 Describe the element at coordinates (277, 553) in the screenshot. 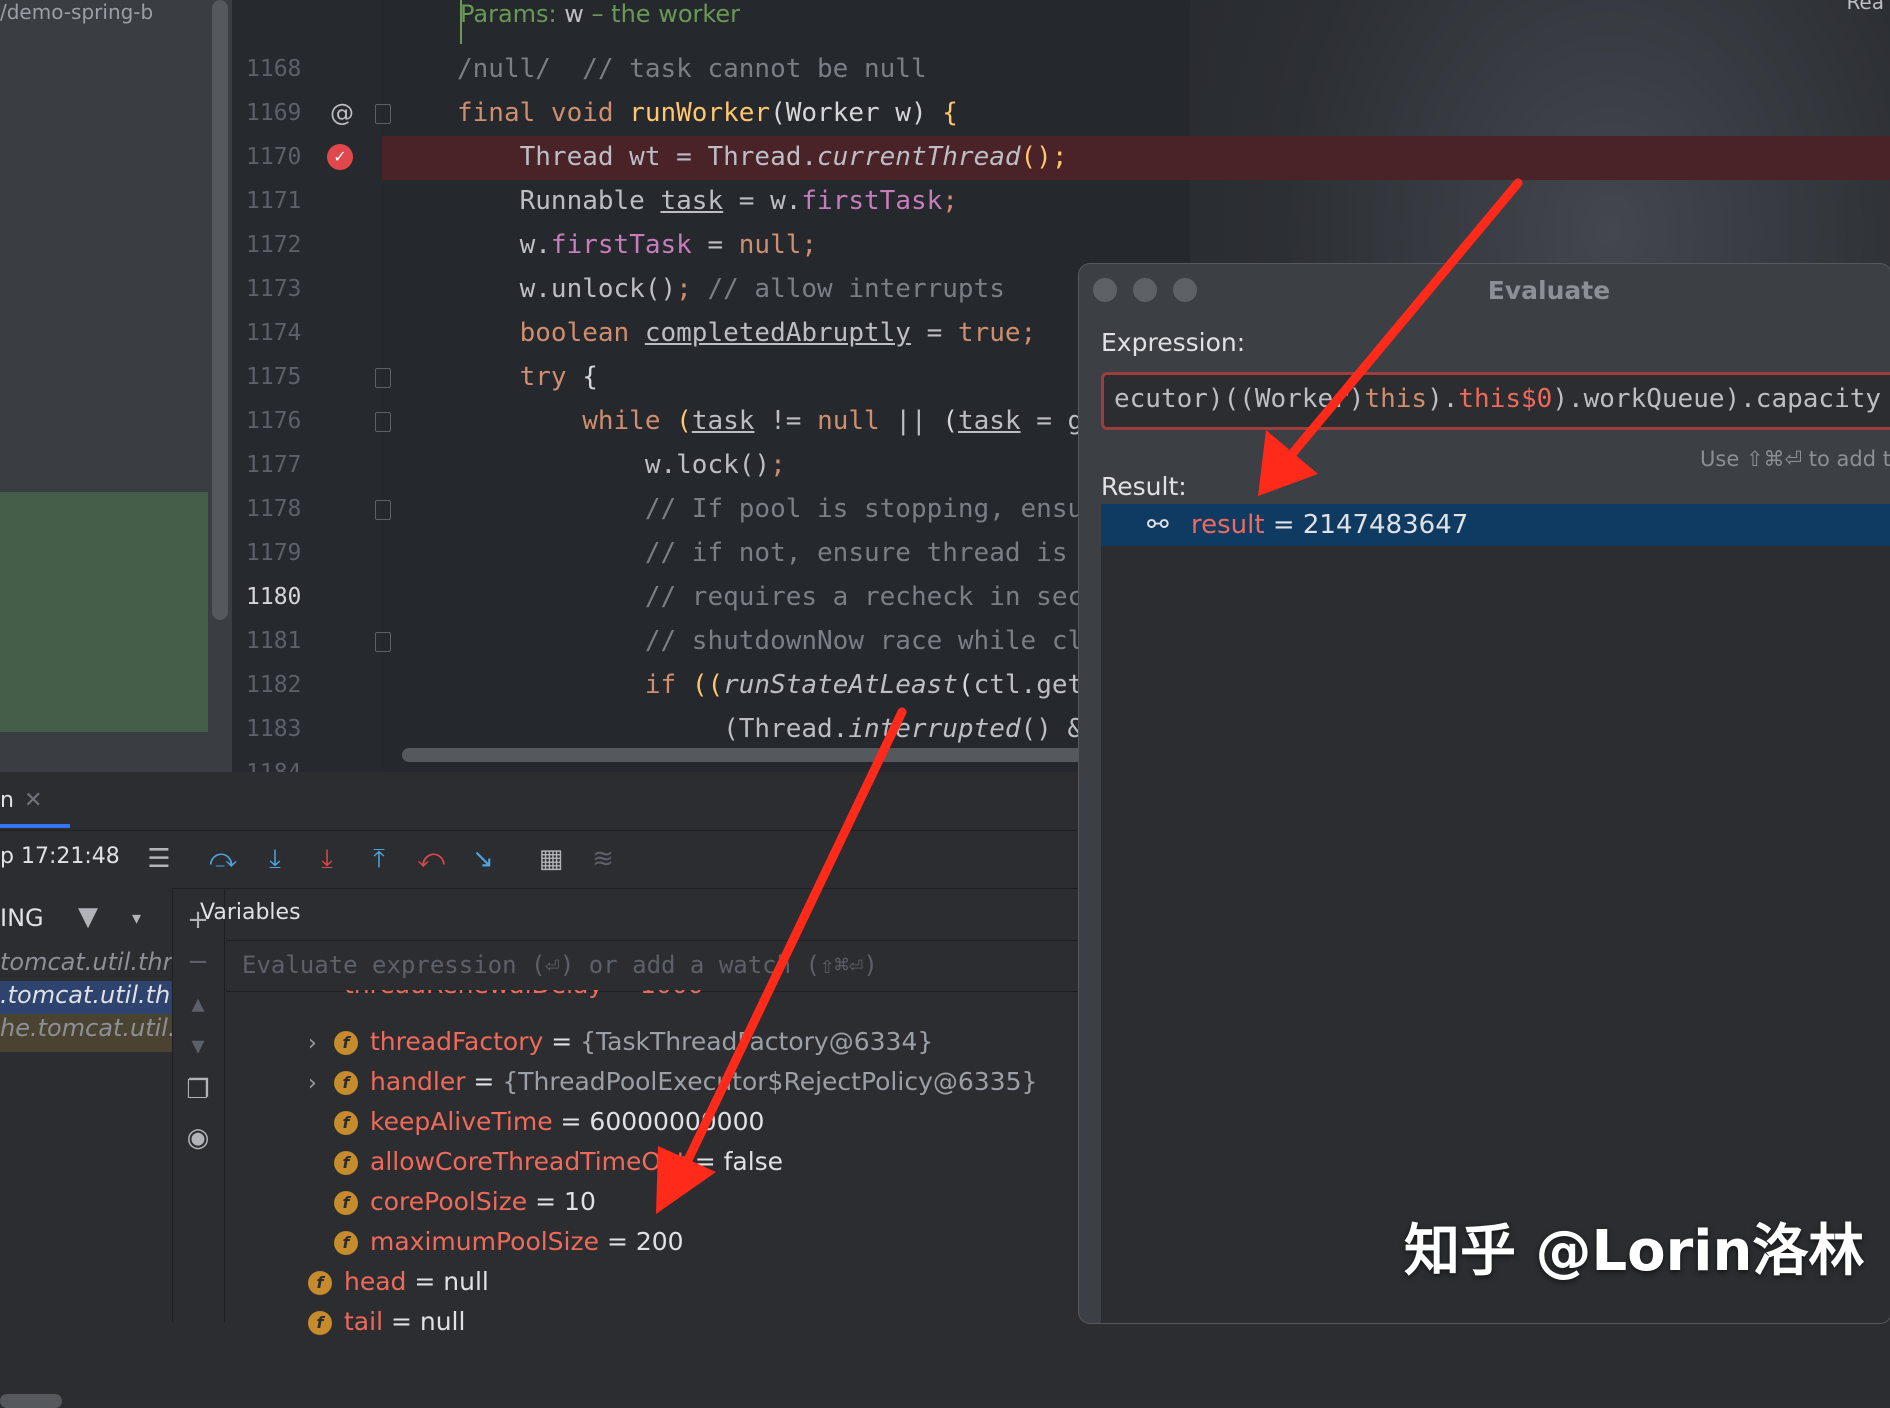

I see `line-number: 1179` at that location.